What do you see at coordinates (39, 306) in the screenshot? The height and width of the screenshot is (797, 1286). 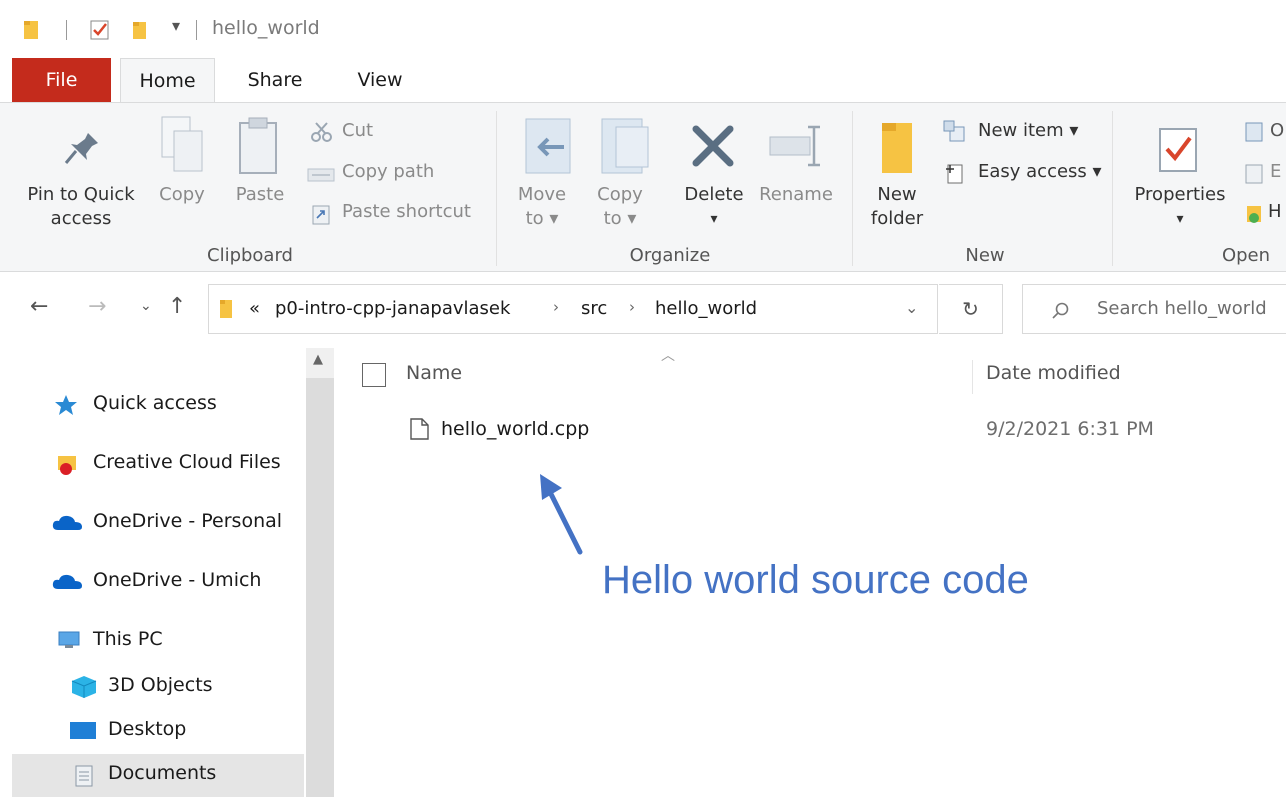 I see `back-arrow-icon: ←` at bounding box center [39, 306].